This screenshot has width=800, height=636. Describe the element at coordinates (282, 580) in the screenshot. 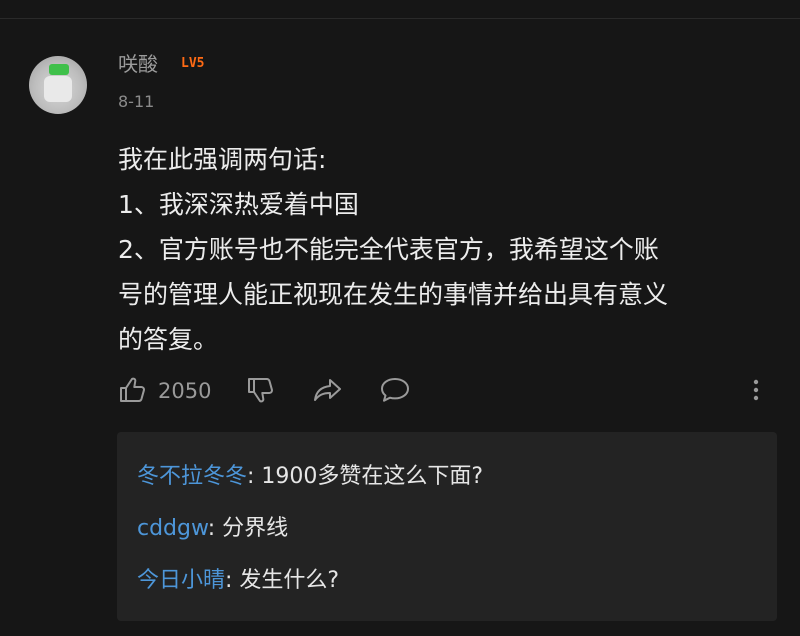

I see `reply-text: : 发生什么?` at that location.